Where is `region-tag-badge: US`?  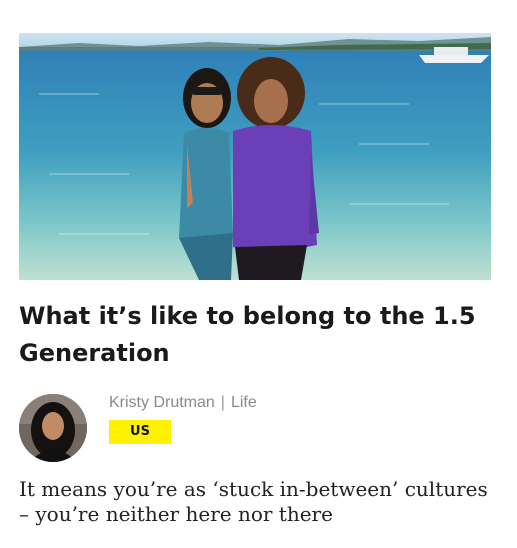
region-tag-badge: US is located at coordinates (140, 432).